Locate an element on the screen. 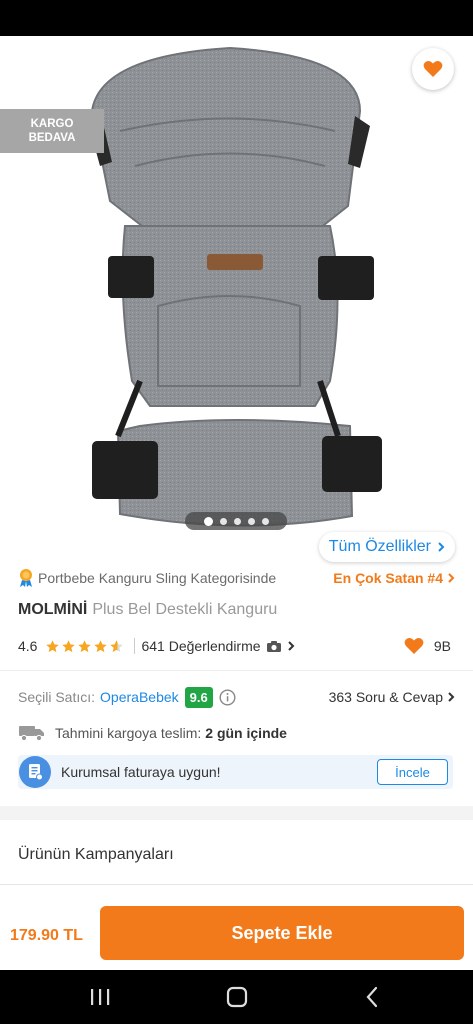 The image size is (473, 1024). delivery-estimate: Tahmini kargoya teslim: 2 gün içinde is located at coordinates (236, 733).